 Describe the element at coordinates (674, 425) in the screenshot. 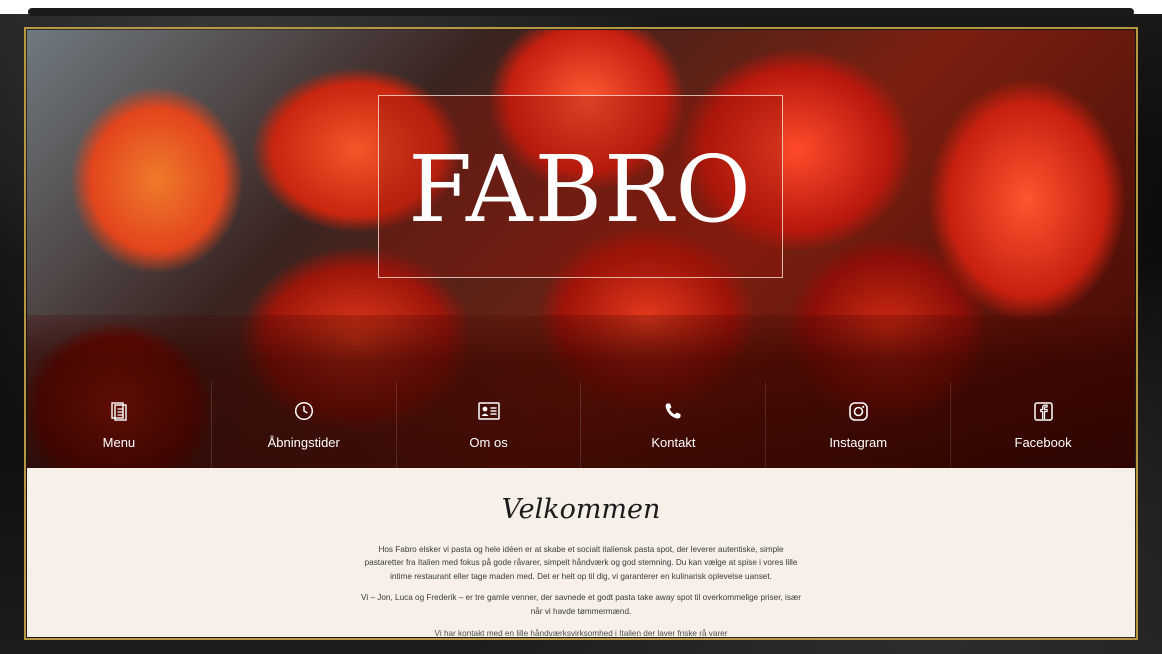

I see `nav-item-contact: Kontakt` at that location.